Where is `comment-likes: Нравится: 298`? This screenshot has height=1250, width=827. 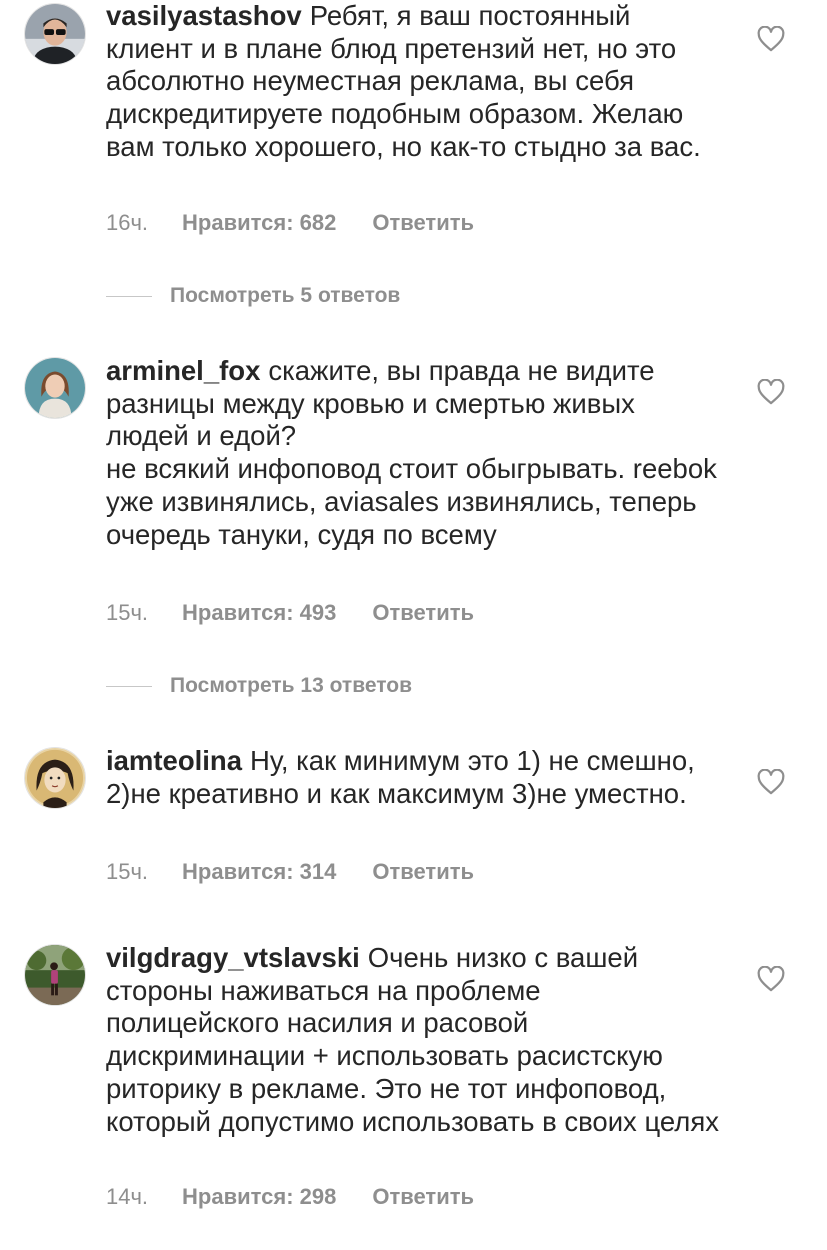
comment-likes: Нравится: 298 is located at coordinates (259, 1197).